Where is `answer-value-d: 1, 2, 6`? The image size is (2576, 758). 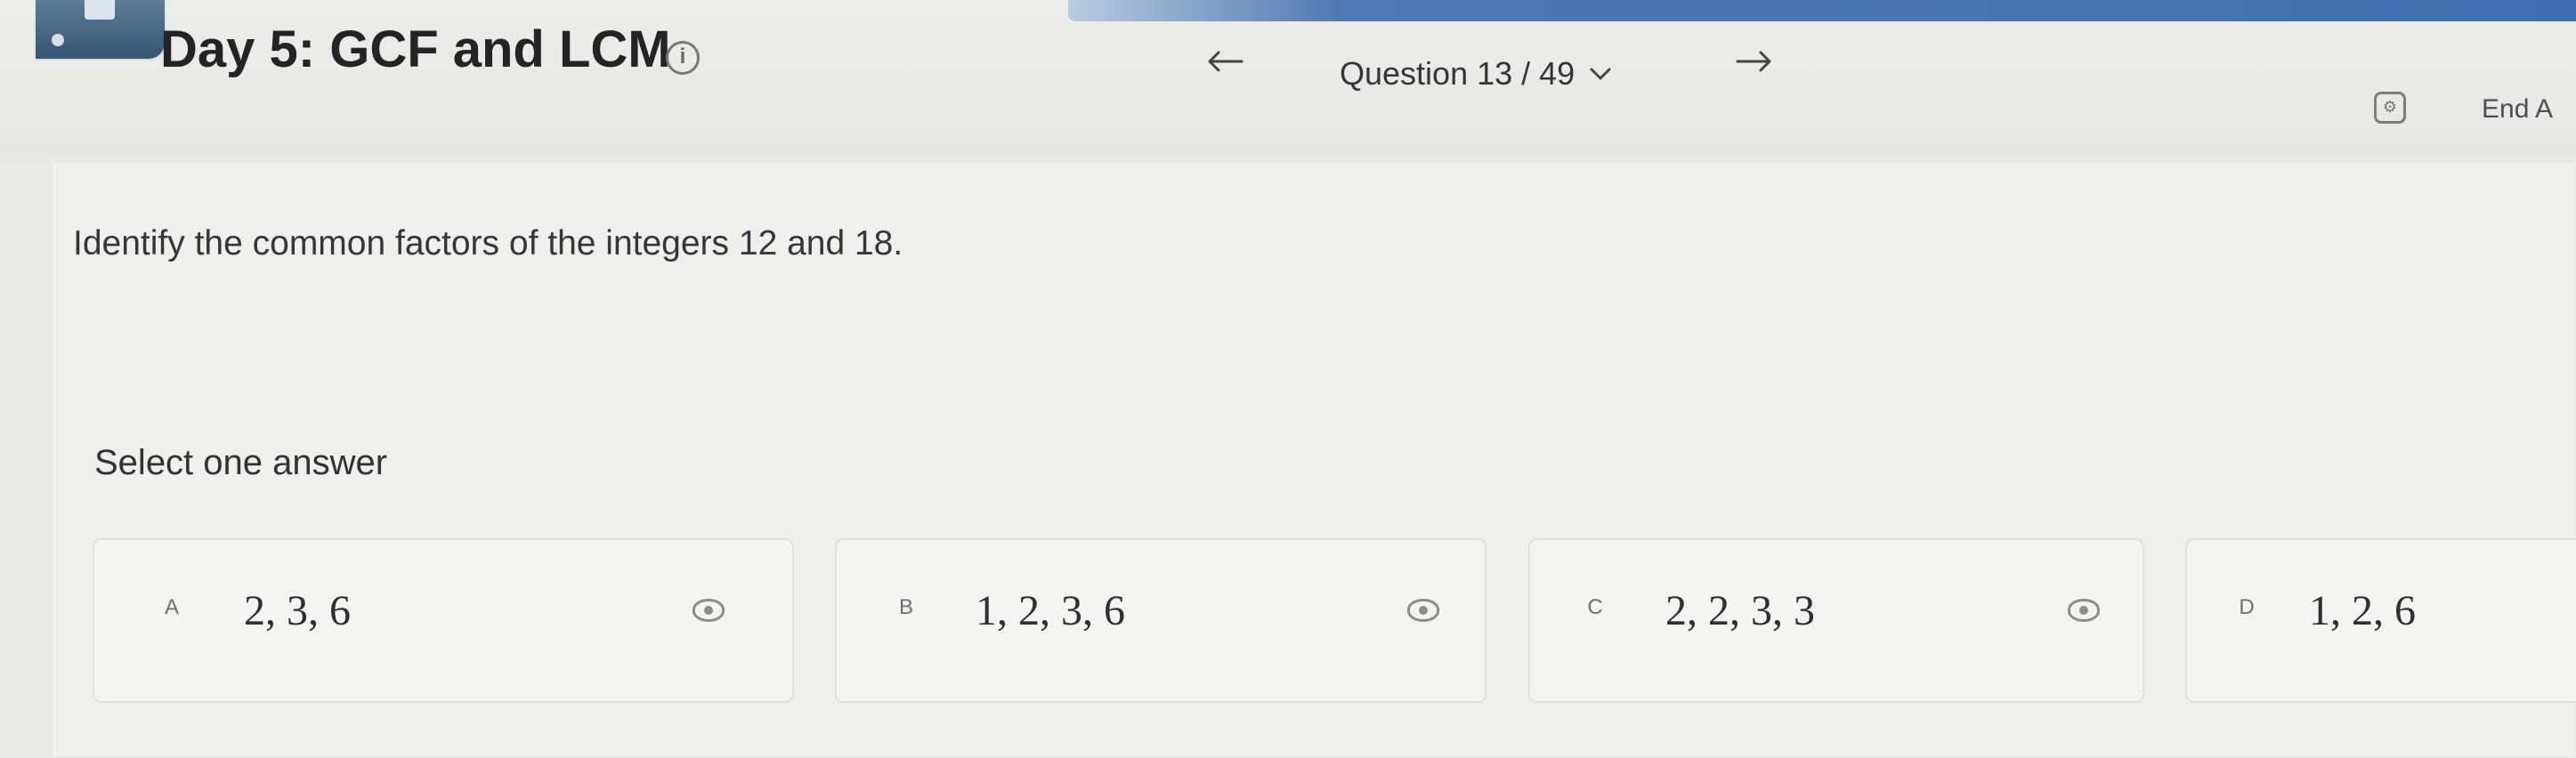
answer-value-d: 1, 2, 6 is located at coordinates (2362, 610).